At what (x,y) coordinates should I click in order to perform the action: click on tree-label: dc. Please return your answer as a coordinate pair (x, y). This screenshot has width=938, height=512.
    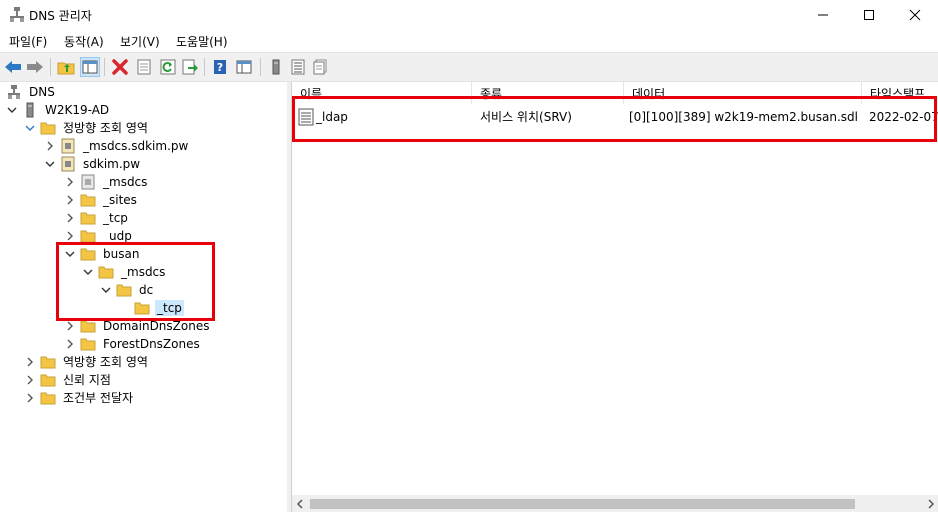
    Looking at the image, I should click on (146, 290).